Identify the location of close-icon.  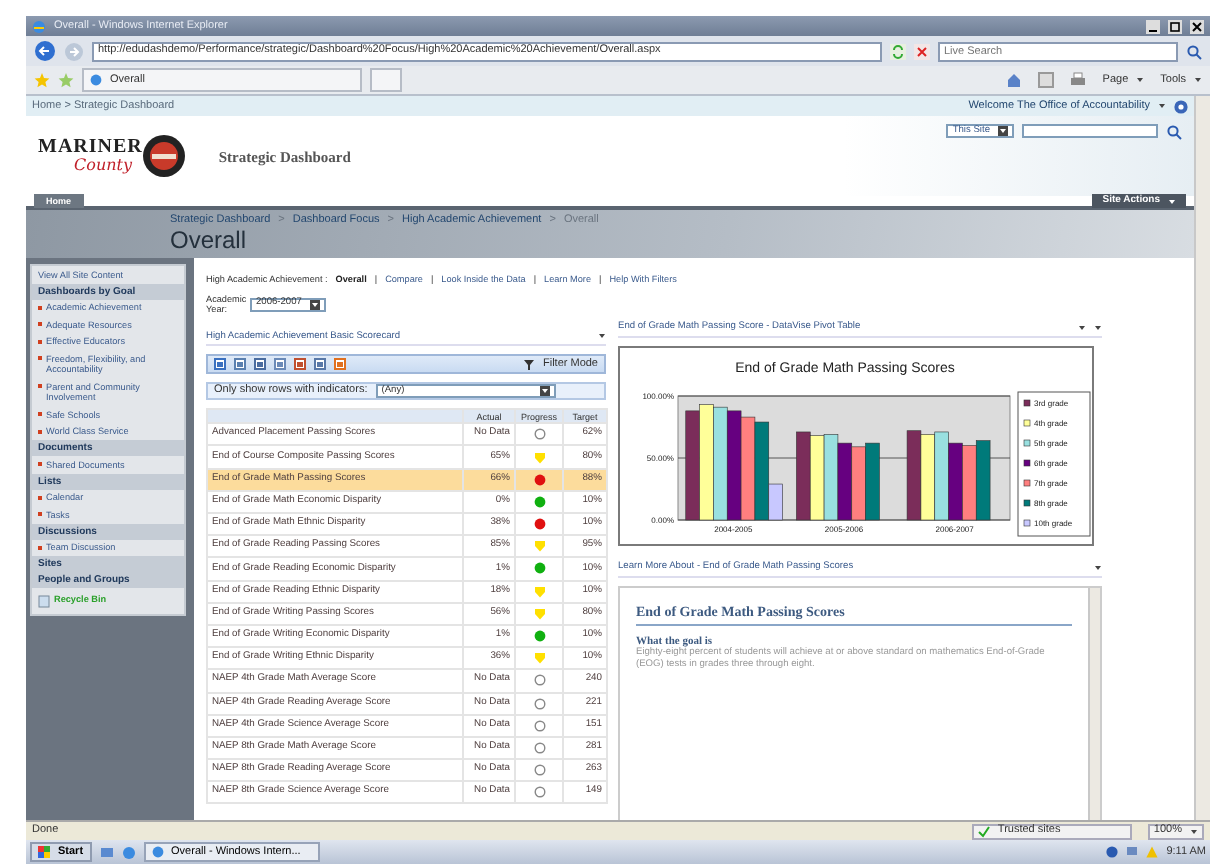
(1197, 26).